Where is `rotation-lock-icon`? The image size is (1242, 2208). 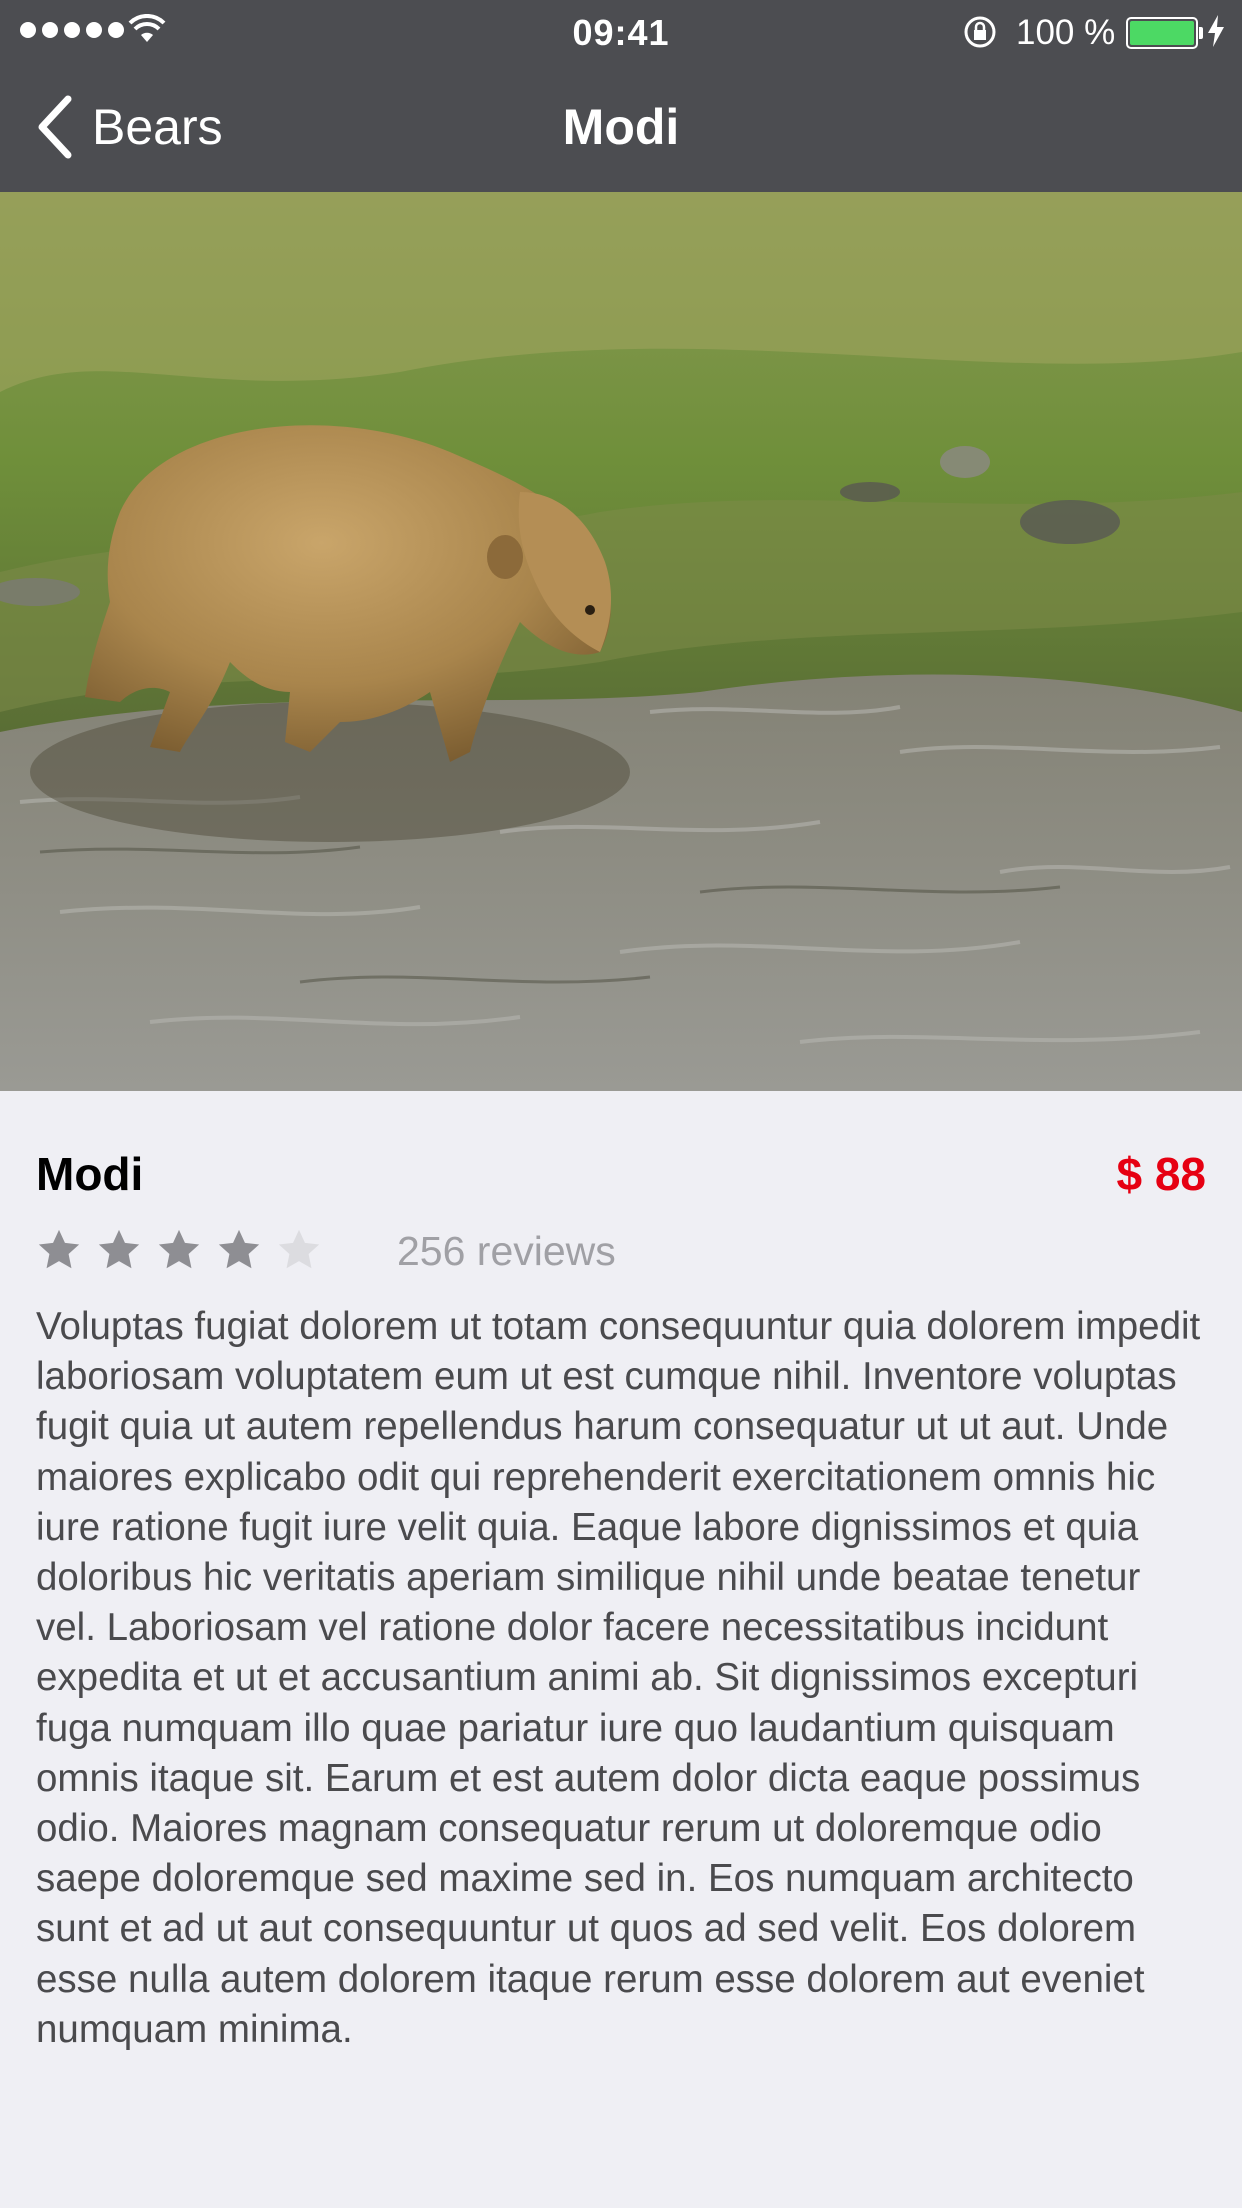
rotation-lock-icon is located at coordinates (980, 32).